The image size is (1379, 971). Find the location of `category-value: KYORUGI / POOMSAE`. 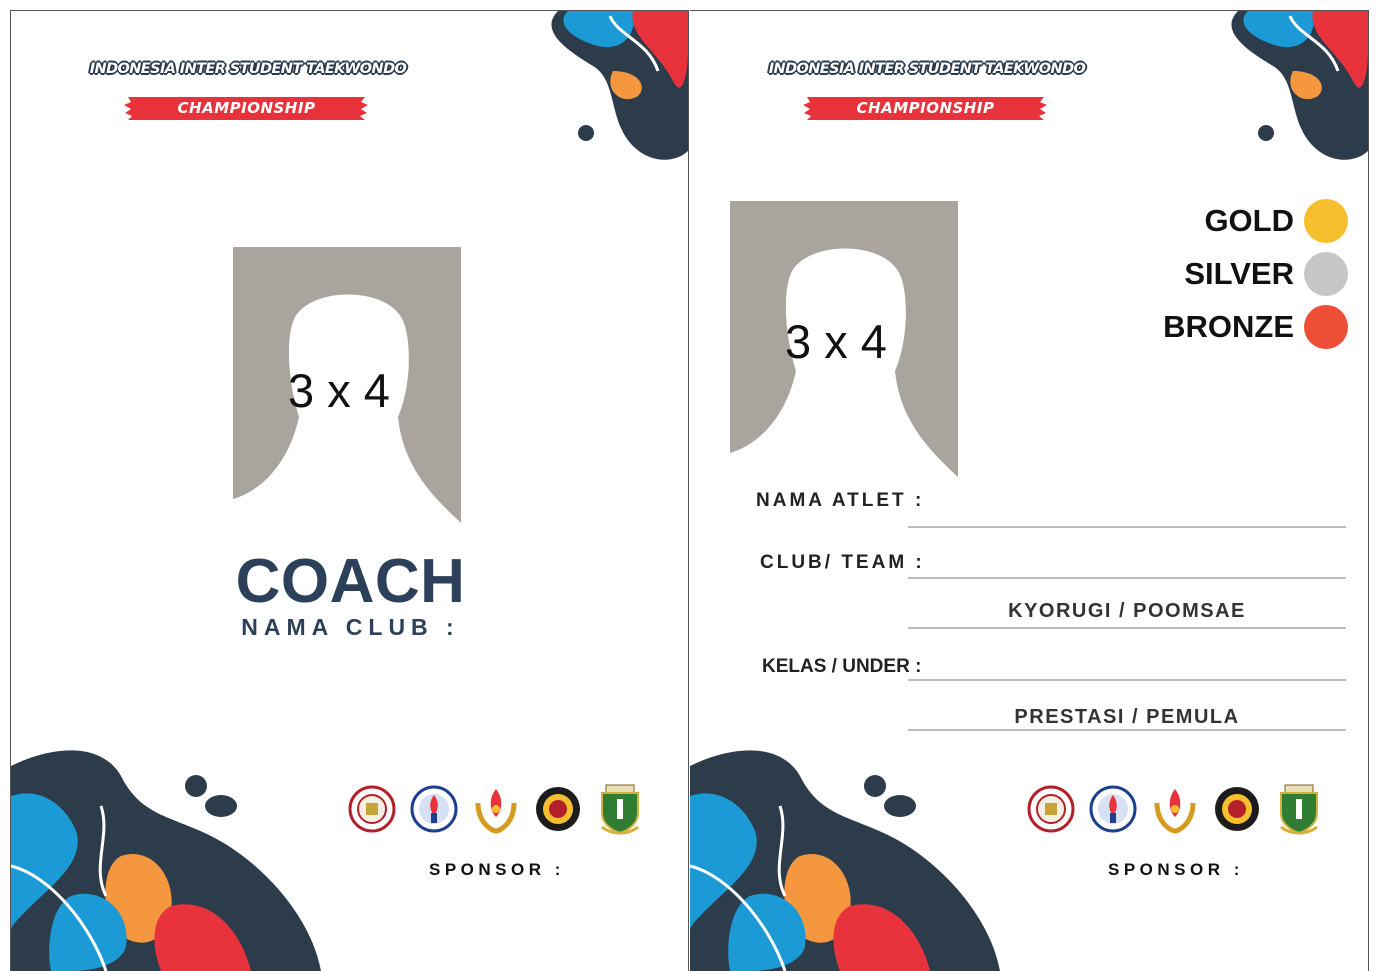

category-value: KYORUGI / POOMSAE is located at coordinates (1127, 611).